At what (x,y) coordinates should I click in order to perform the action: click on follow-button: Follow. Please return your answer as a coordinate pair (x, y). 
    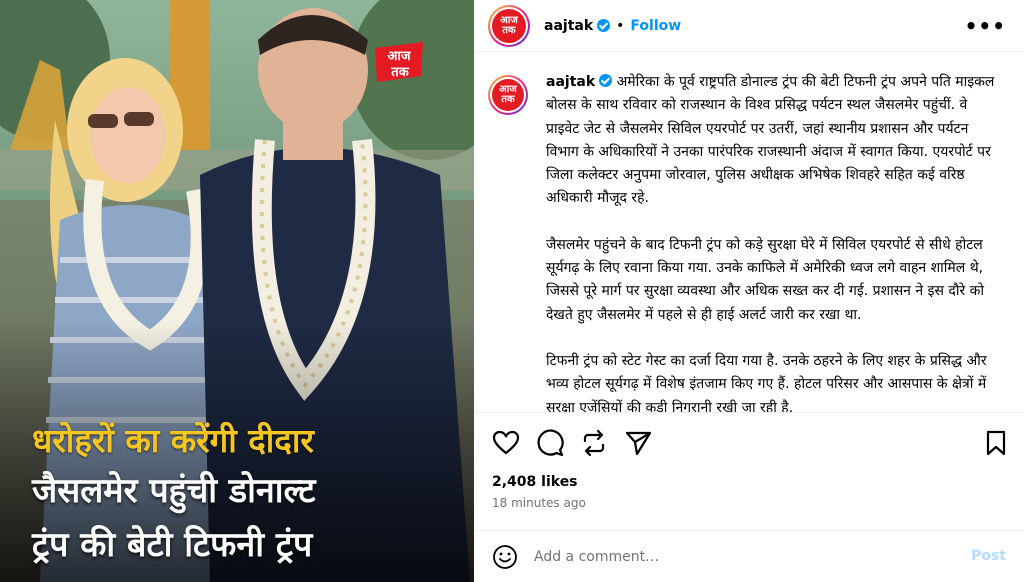
    Looking at the image, I should click on (655, 26).